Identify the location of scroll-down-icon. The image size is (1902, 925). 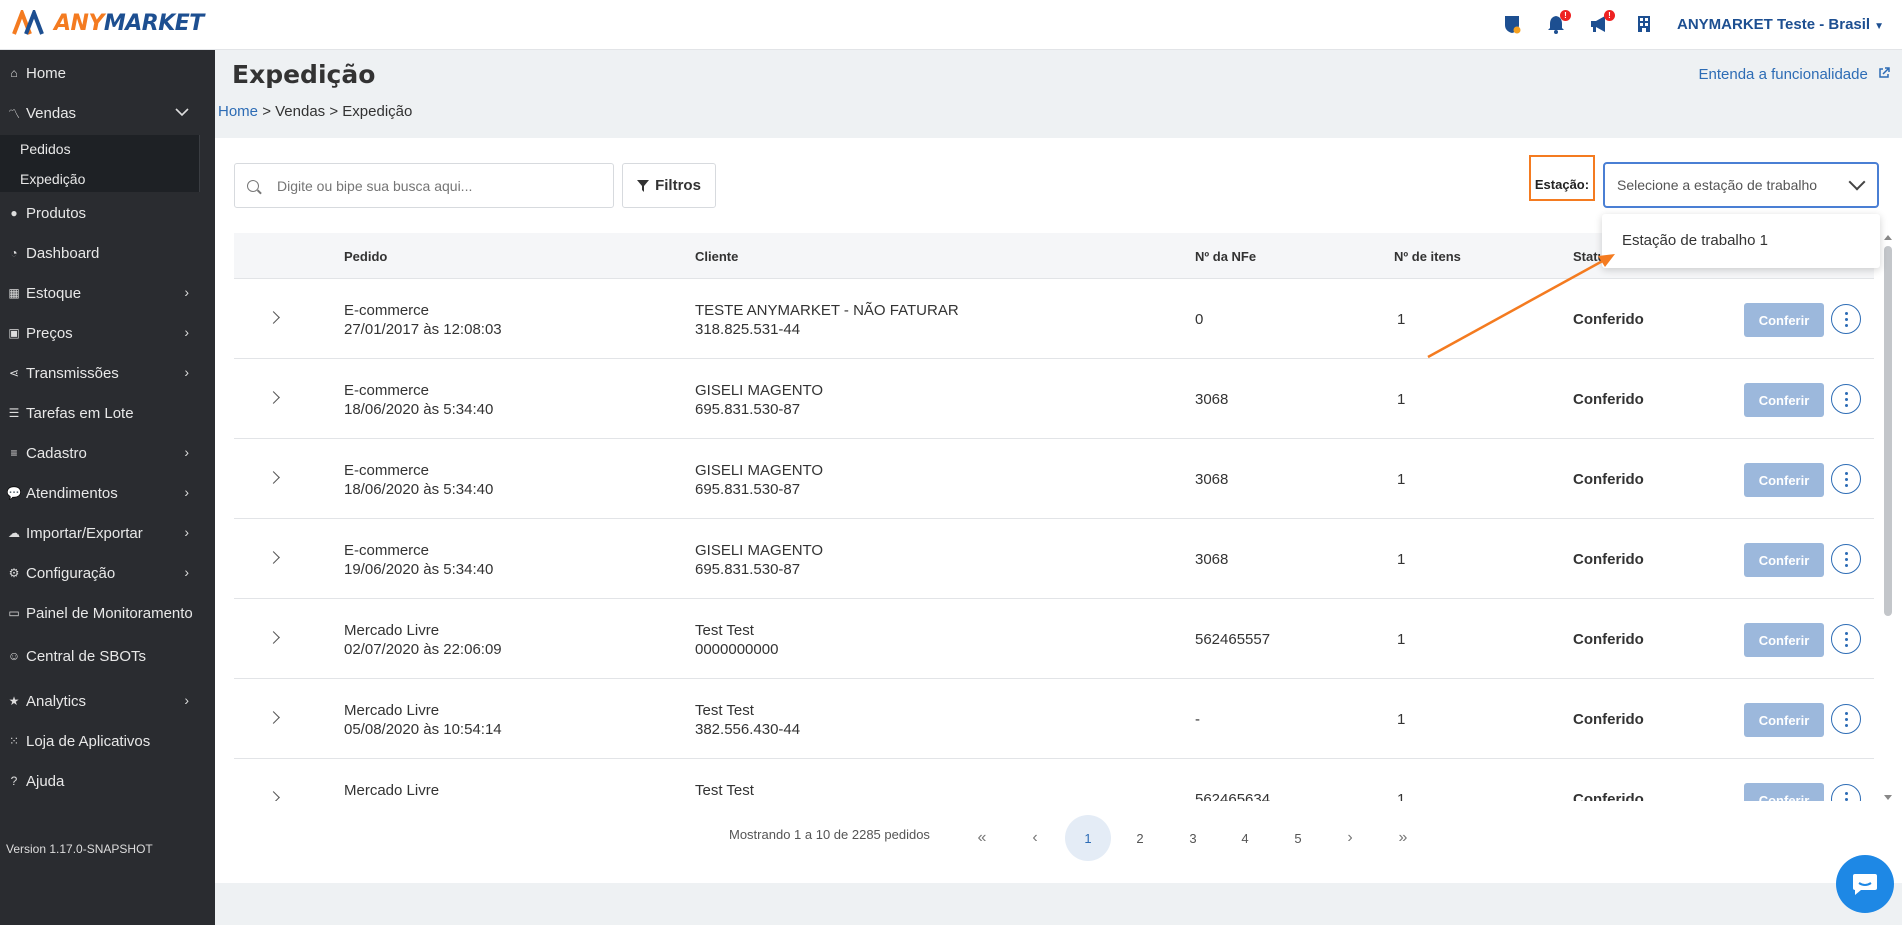
(1888, 797).